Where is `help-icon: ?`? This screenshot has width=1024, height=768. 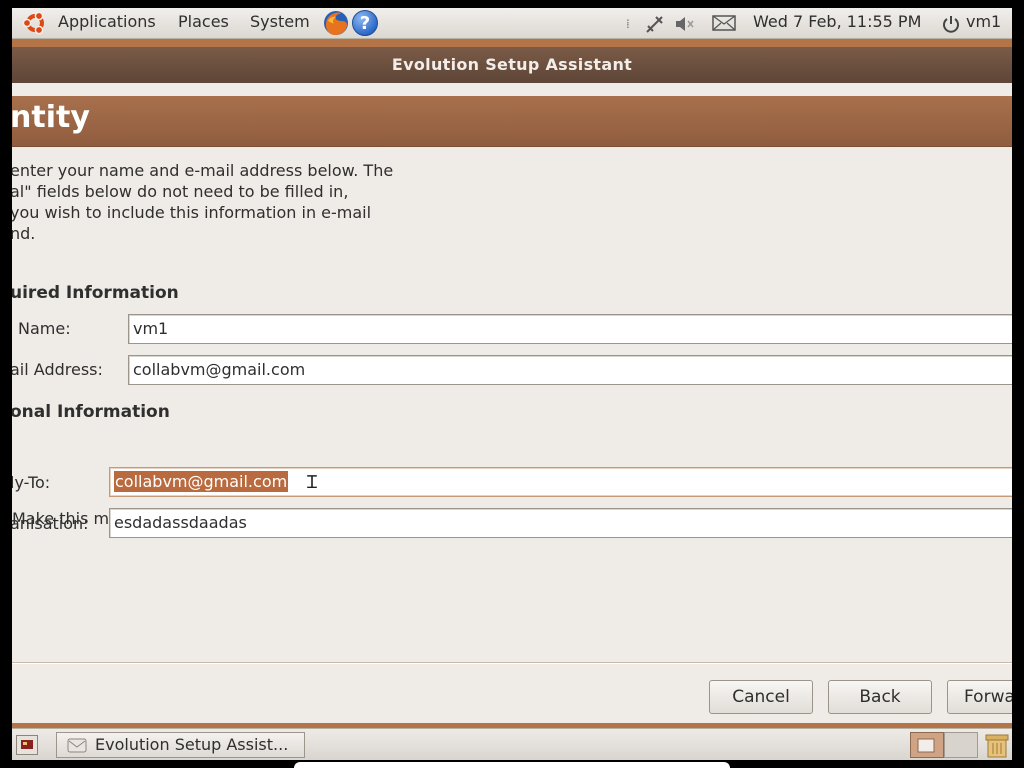
help-icon: ? is located at coordinates (365, 23).